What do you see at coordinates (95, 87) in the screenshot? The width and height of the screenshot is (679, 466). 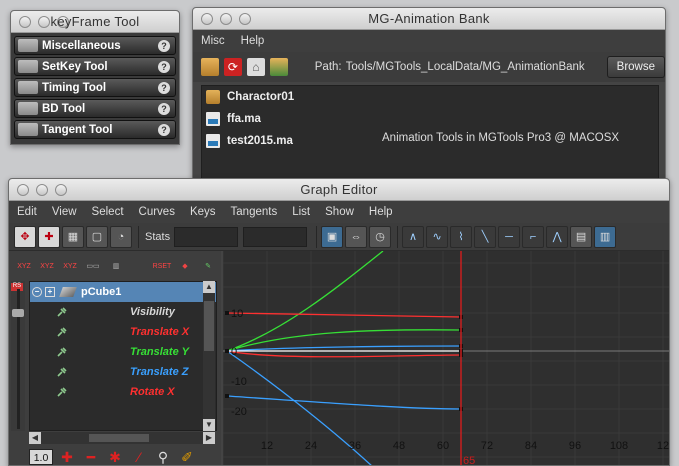 I see `timing-tool-button: Timing Tool?` at bounding box center [95, 87].